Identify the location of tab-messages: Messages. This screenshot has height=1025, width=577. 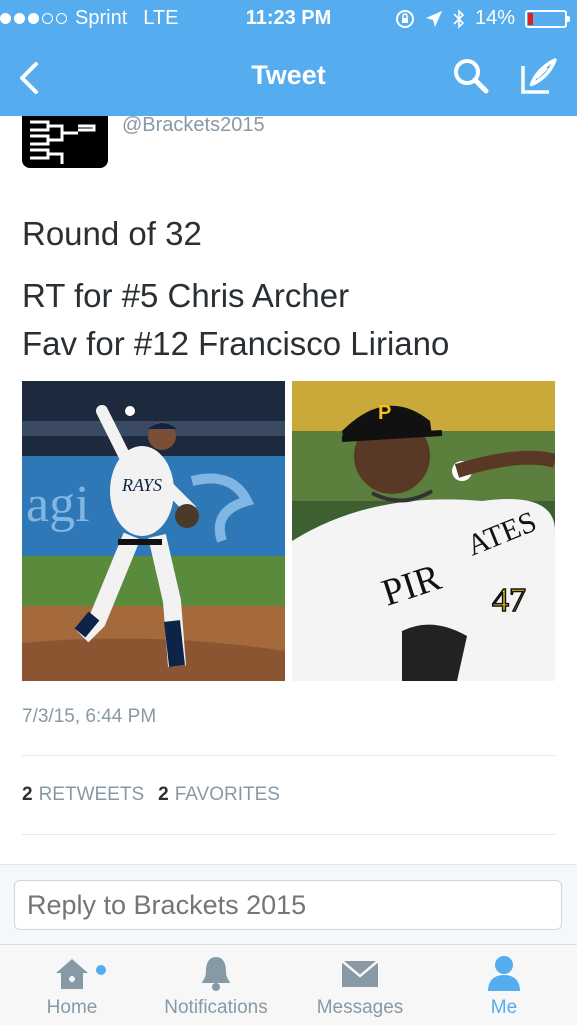
(360, 986).